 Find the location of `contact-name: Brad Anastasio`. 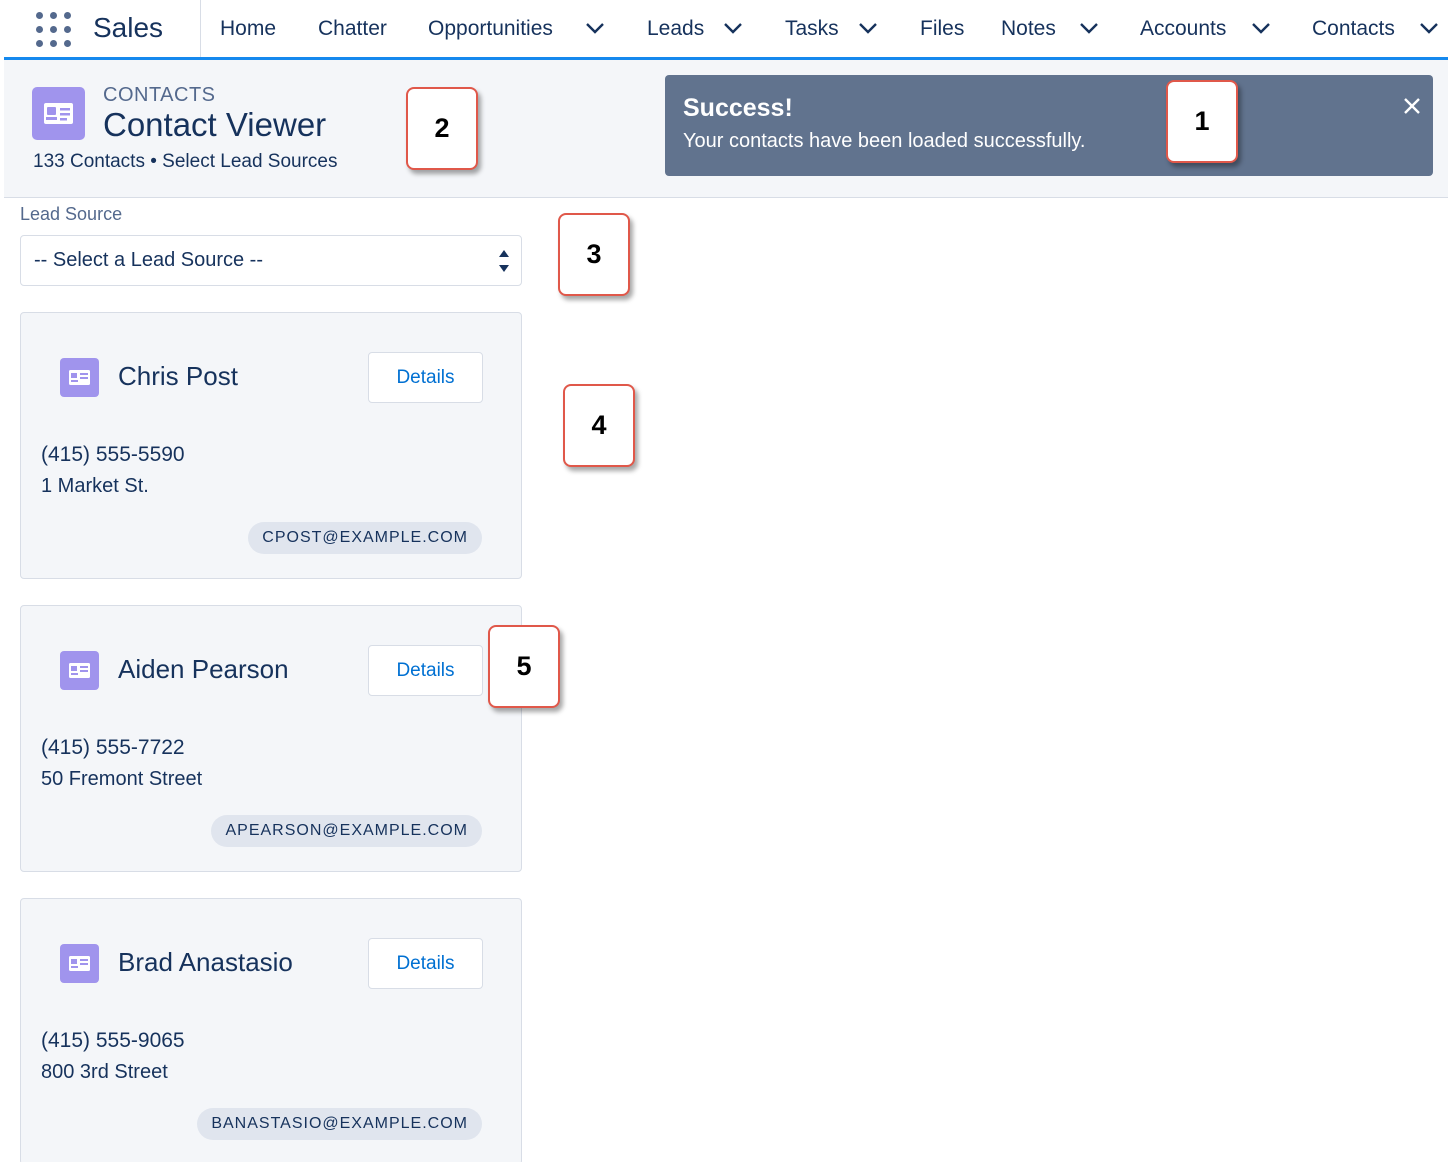

contact-name: Brad Anastasio is located at coordinates (205, 962).